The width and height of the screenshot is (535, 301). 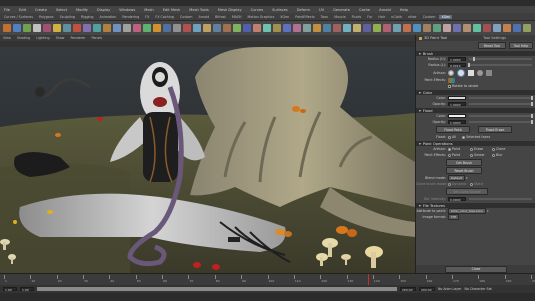 What do you see at coordinates (449, 137) in the screenshot?
I see `flood-all-radio` at bounding box center [449, 137].